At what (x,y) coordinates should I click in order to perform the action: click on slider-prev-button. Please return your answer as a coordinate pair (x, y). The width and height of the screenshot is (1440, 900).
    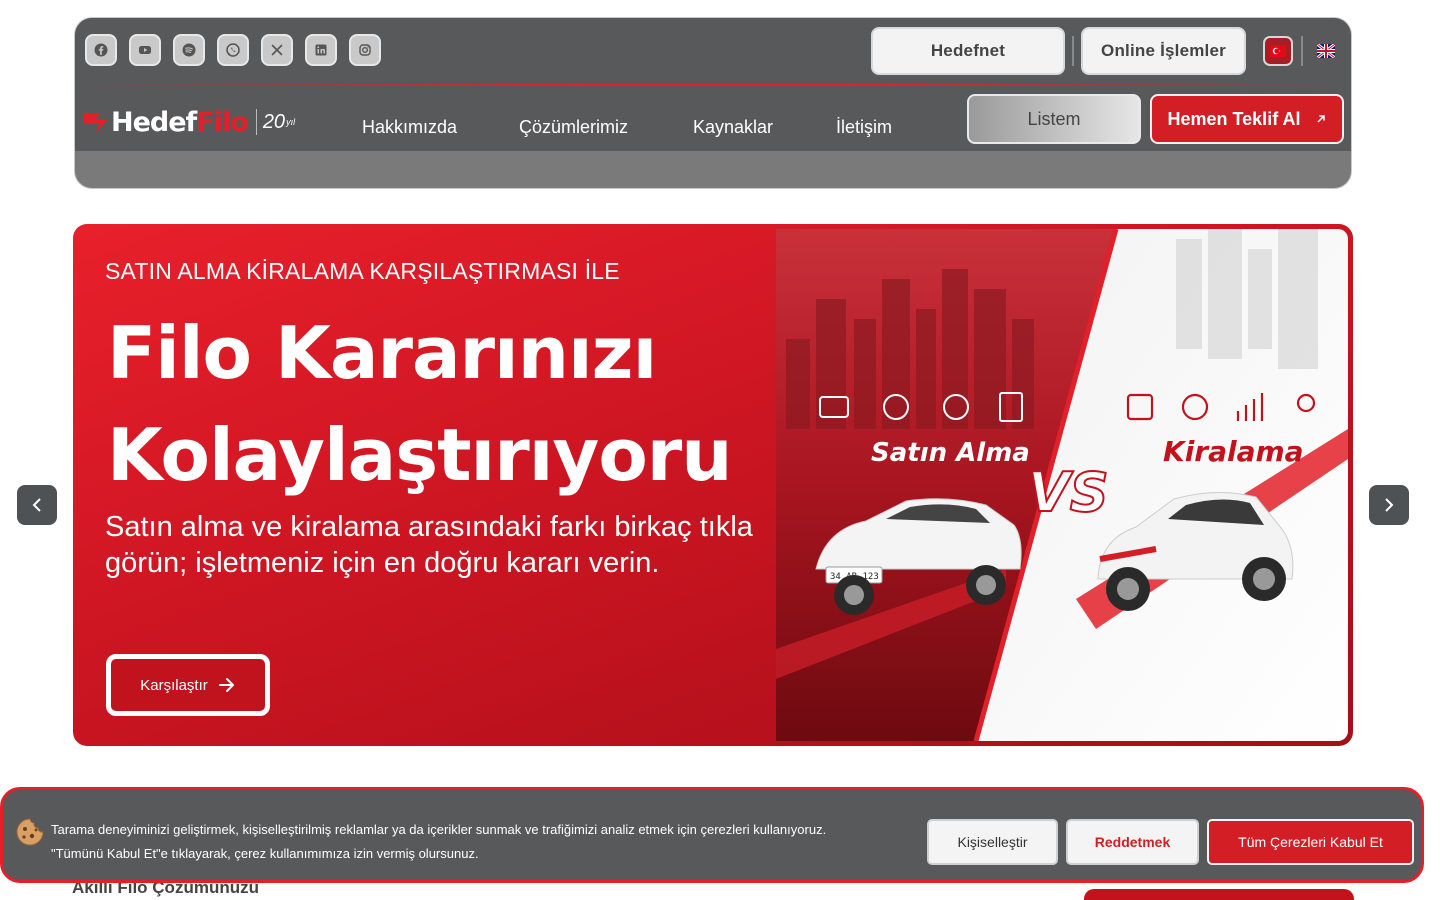
    Looking at the image, I should click on (37, 505).